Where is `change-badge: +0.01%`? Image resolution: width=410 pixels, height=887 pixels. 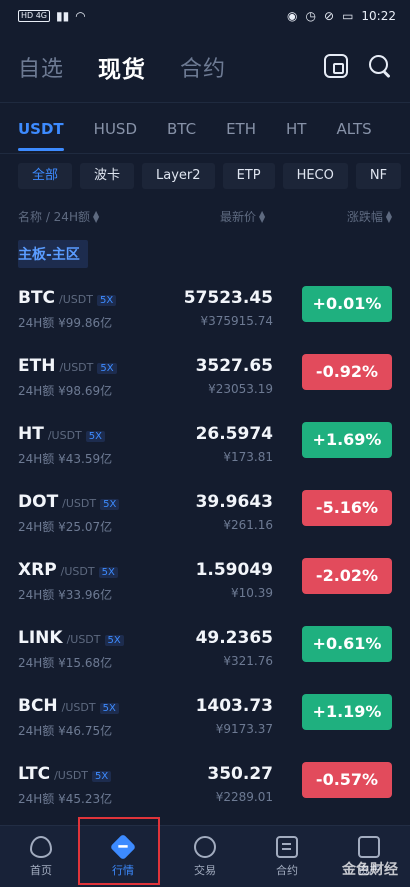 change-badge: +0.01% is located at coordinates (347, 304).